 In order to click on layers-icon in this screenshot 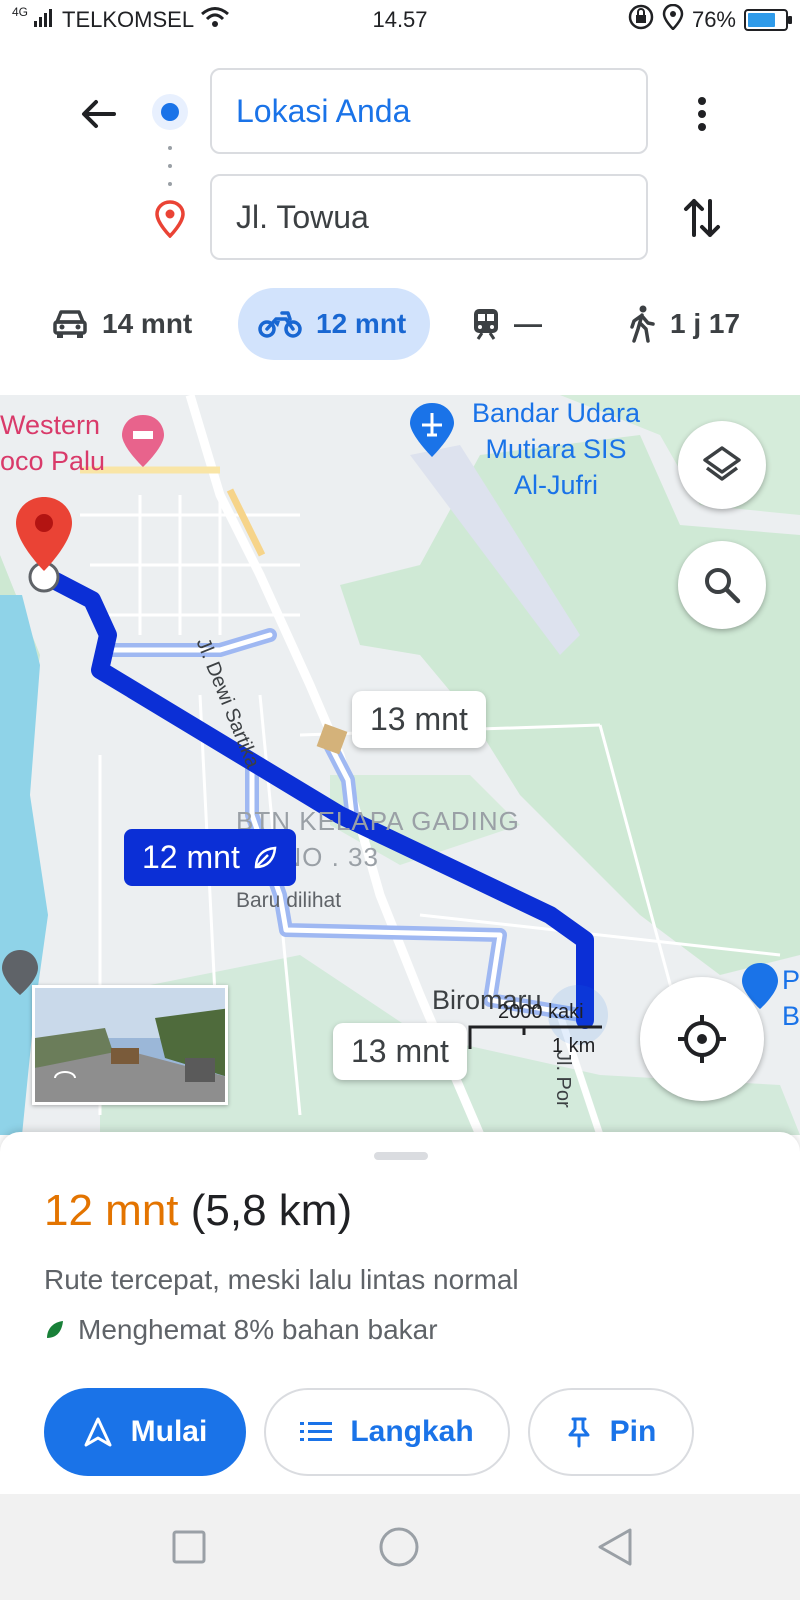, I will do `click(722, 463)`.